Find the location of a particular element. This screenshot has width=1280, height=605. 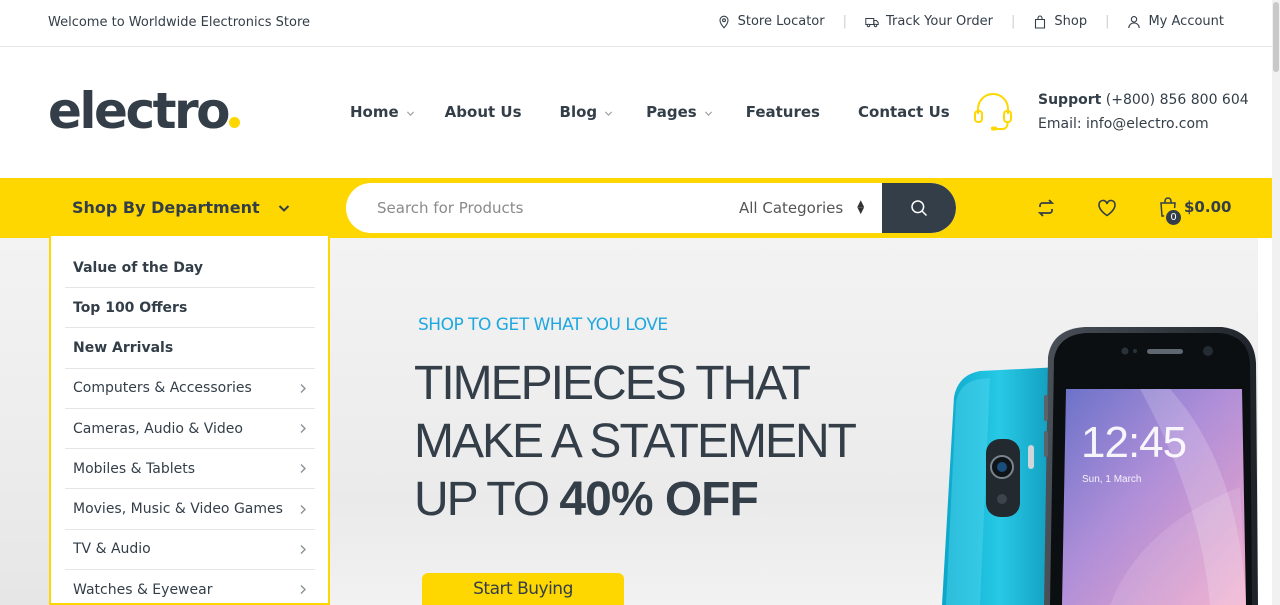

department-item: Mobiles & Tablets is located at coordinates (190, 469).